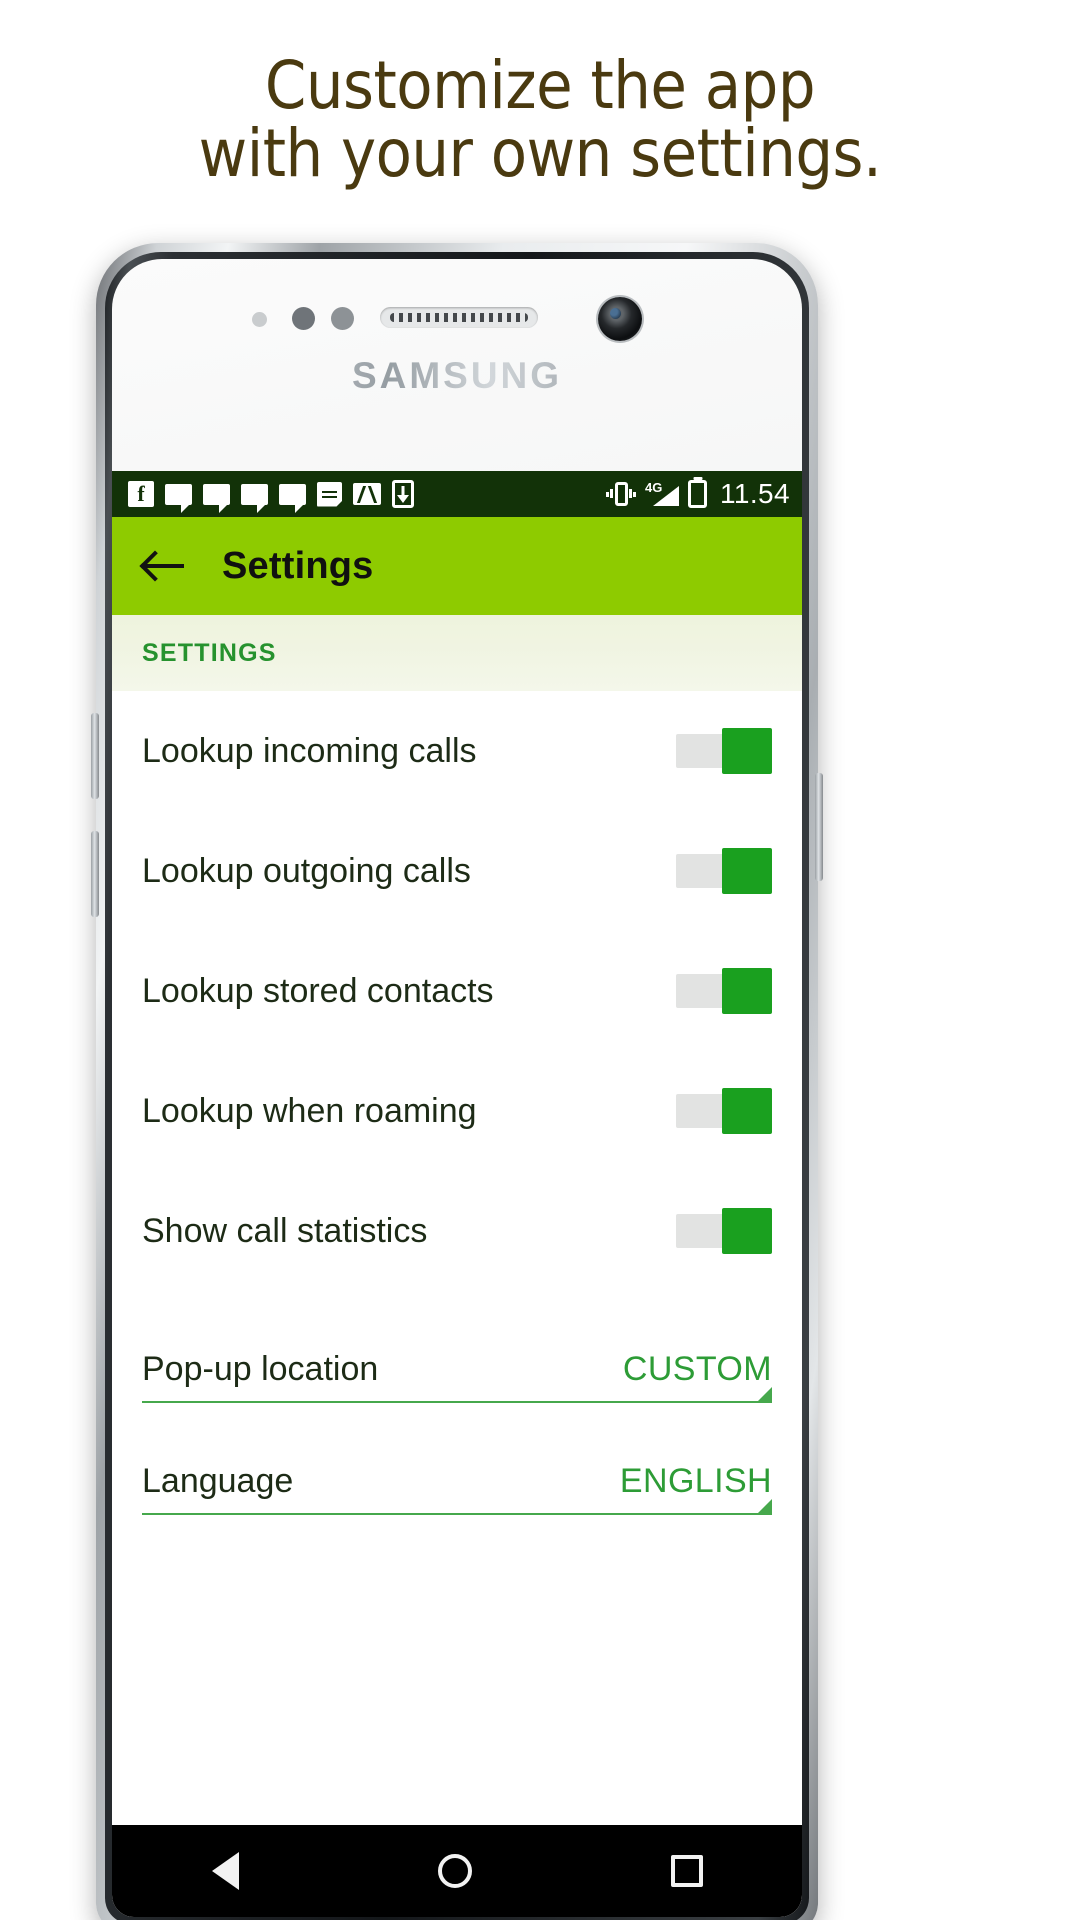 Image resolution: width=1080 pixels, height=1920 pixels. I want to click on phone-top-hardware: SAMSUNG, so click(457, 365).